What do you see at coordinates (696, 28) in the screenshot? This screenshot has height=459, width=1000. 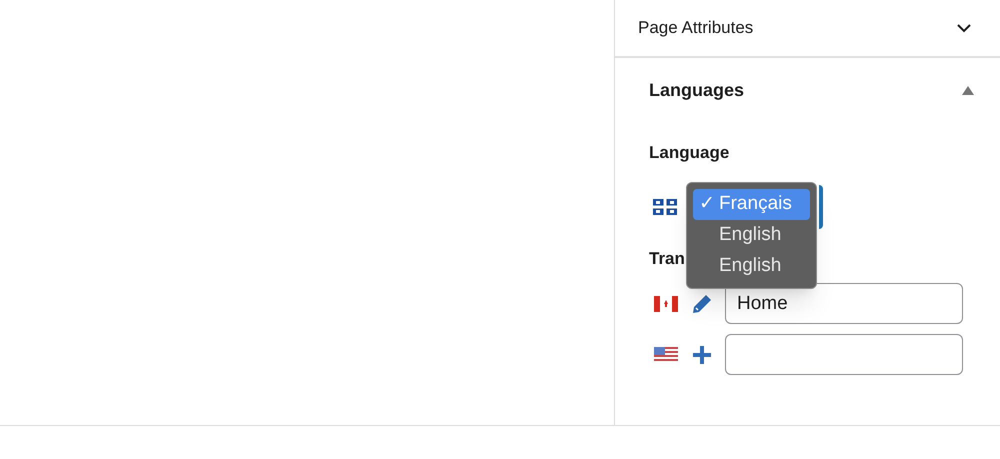 I see `panel-title: Page Attributes` at bounding box center [696, 28].